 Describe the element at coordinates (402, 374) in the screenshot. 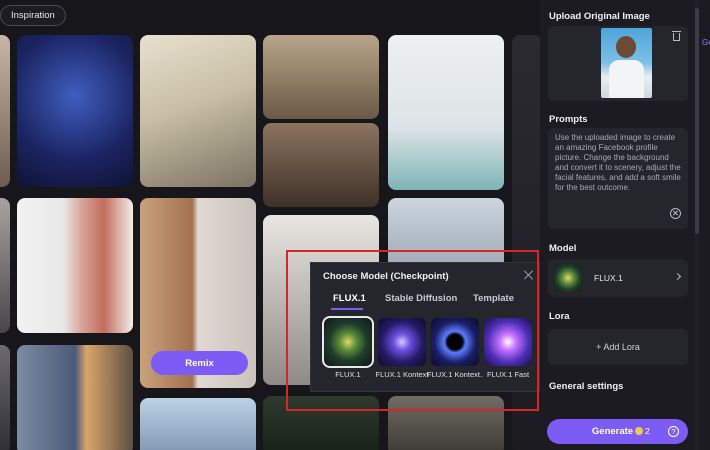

I see `model-label: FLUX.1 Kontext` at that location.